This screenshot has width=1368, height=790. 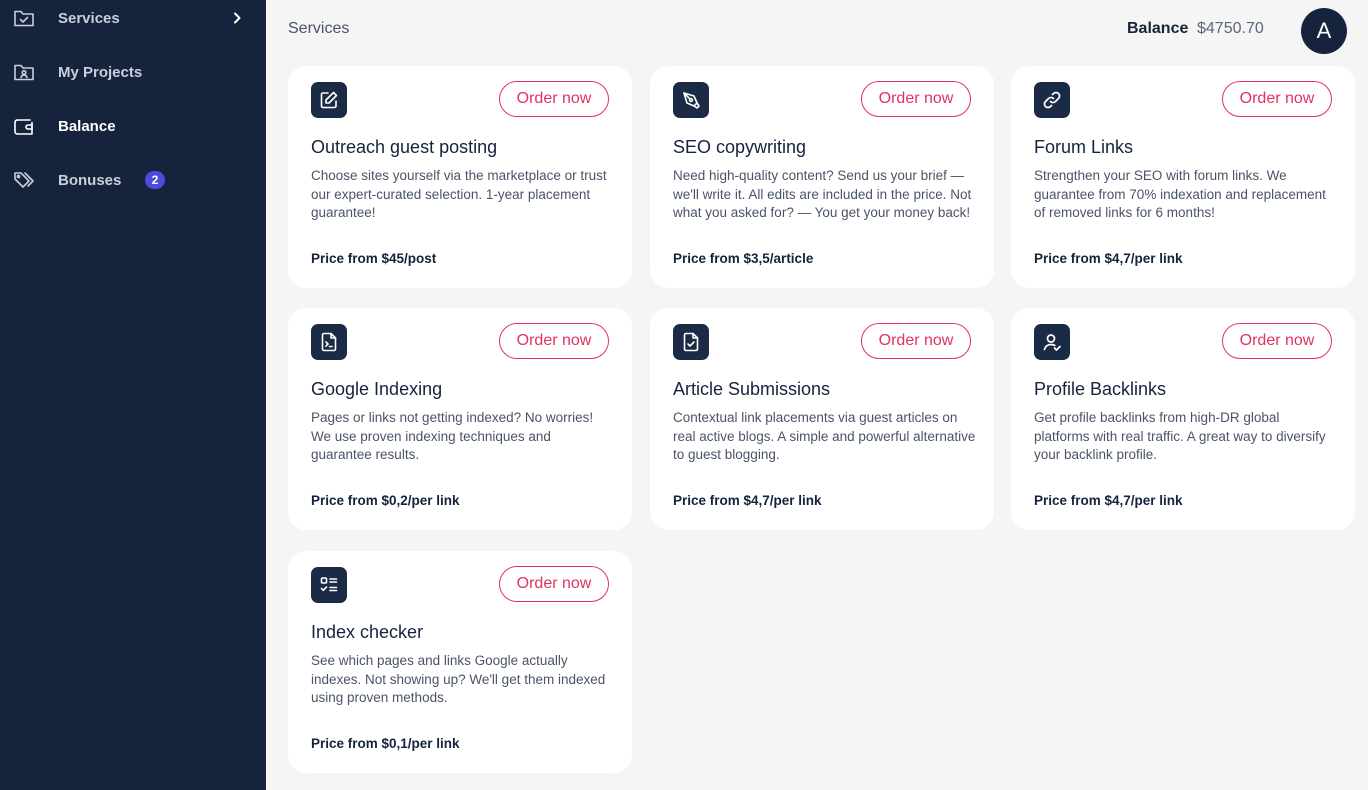 What do you see at coordinates (133, 180) in the screenshot?
I see `sidebar-item-bonuses: Bonuses 2` at bounding box center [133, 180].